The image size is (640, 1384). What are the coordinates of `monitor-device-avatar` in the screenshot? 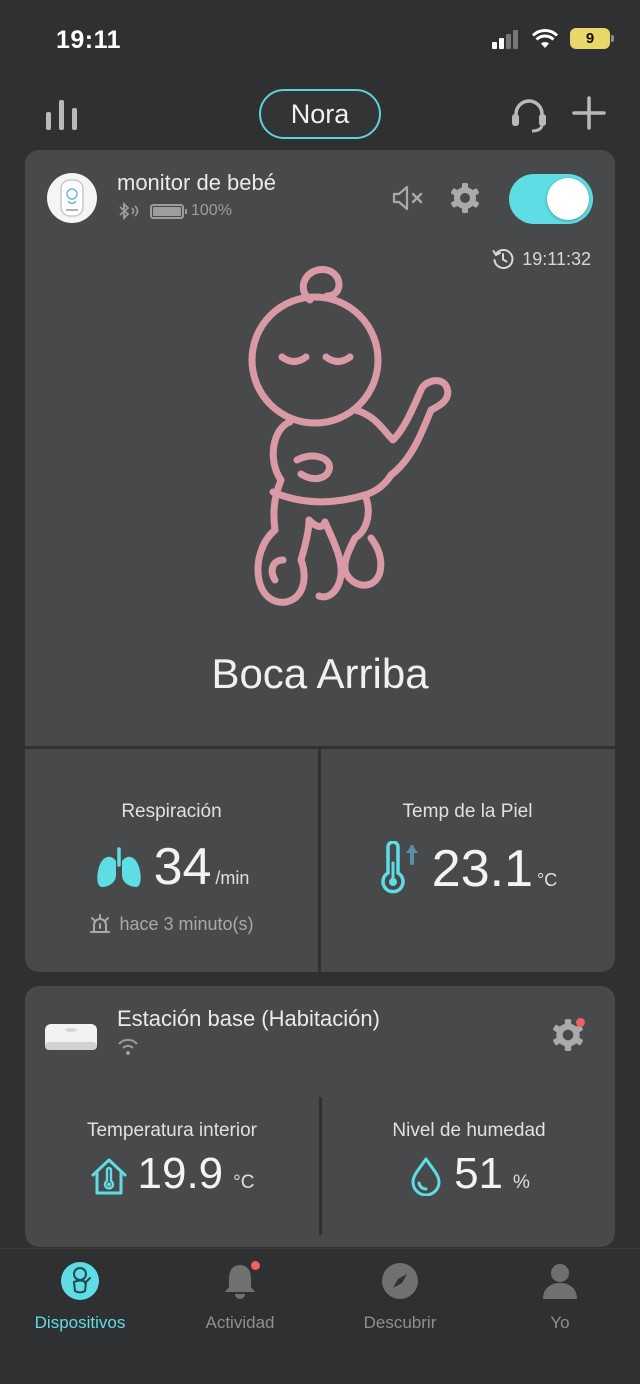 It's located at (72, 198).